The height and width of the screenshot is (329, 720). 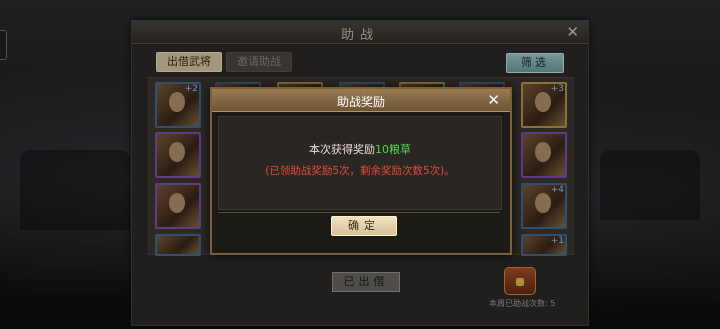 I want to click on reward-message-prefix: 本次获得奖励, so click(x=342, y=149).